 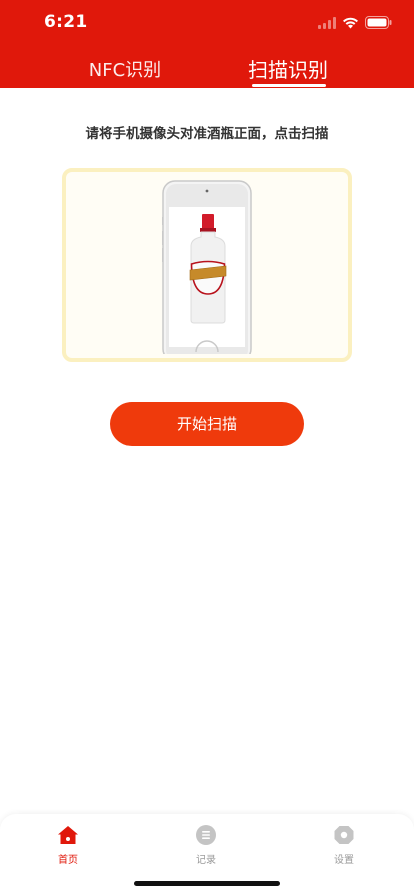 I want to click on status-bar: 6:21, so click(x=207, y=23).